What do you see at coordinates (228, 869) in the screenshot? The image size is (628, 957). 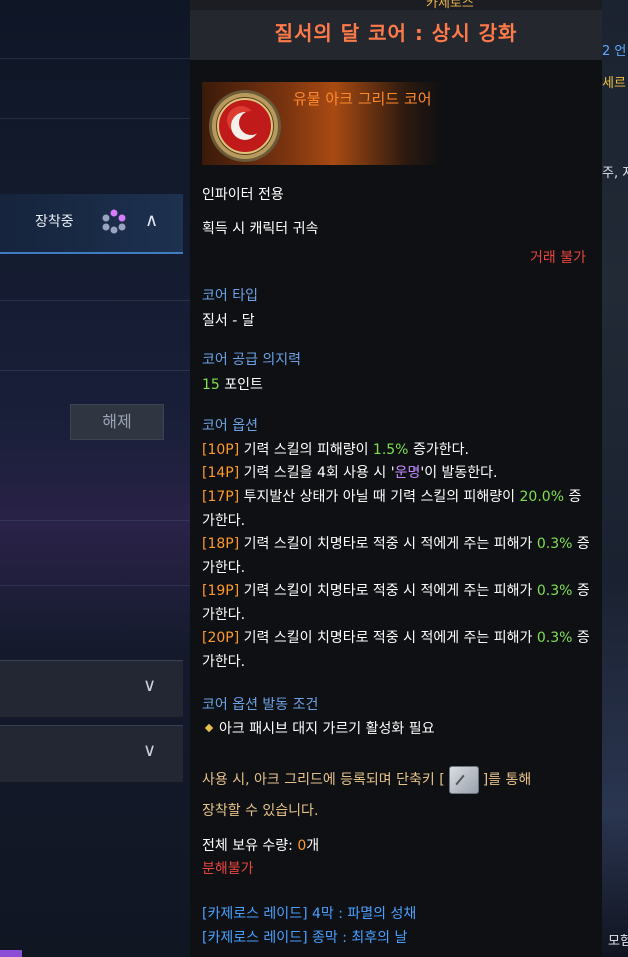 I see `disassemble-status: 분해불가` at bounding box center [228, 869].